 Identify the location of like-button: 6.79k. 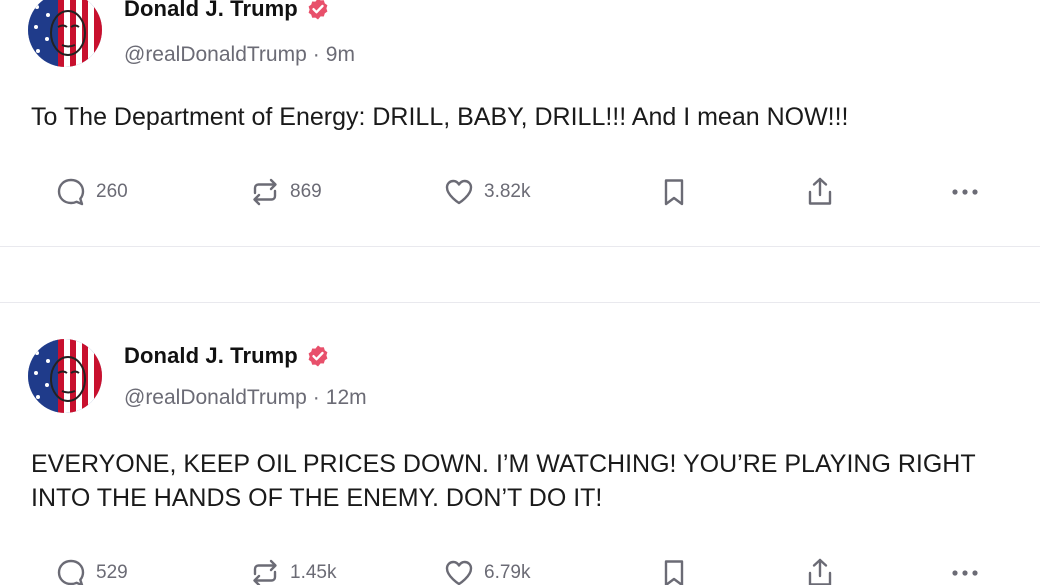
(486, 569).